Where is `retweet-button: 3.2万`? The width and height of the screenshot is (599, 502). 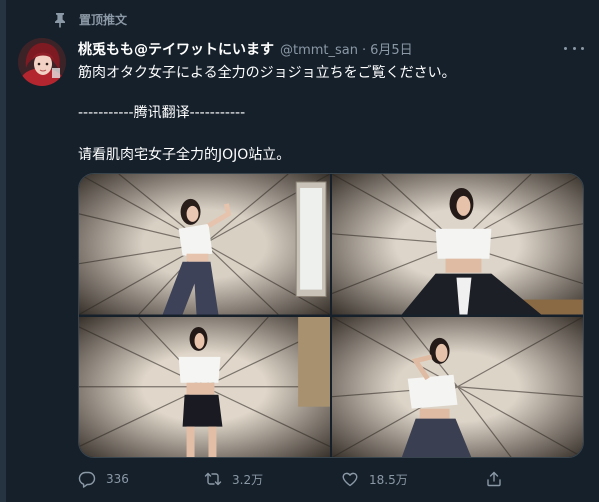 retweet-button: 3.2万 is located at coordinates (272, 479).